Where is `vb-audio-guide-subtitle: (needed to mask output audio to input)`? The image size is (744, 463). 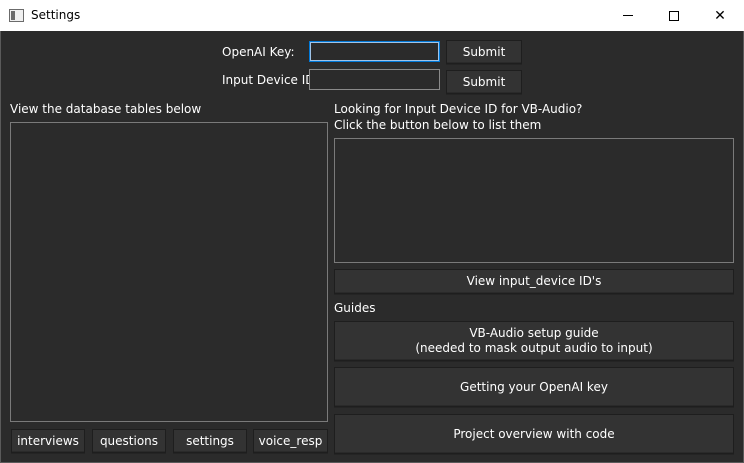
vb-audio-guide-subtitle: (needed to mask output audio to input) is located at coordinates (534, 348).